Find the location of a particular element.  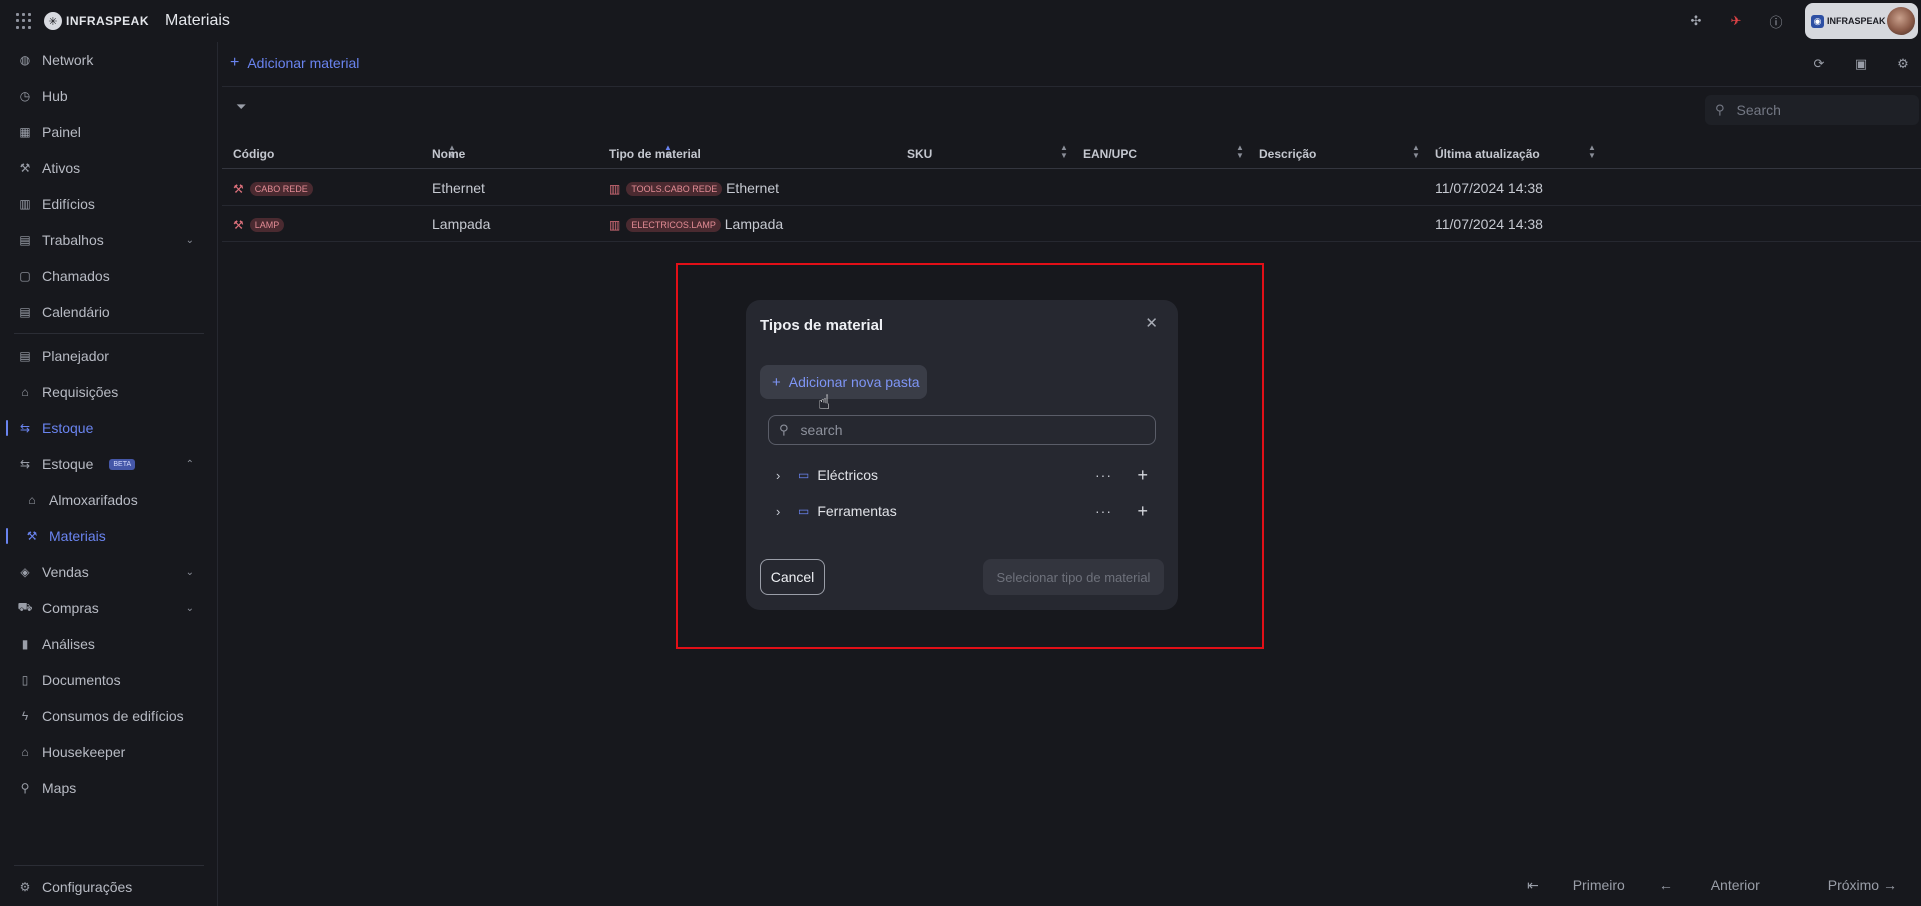

sidebar-item-label: Configurações is located at coordinates (87, 887).